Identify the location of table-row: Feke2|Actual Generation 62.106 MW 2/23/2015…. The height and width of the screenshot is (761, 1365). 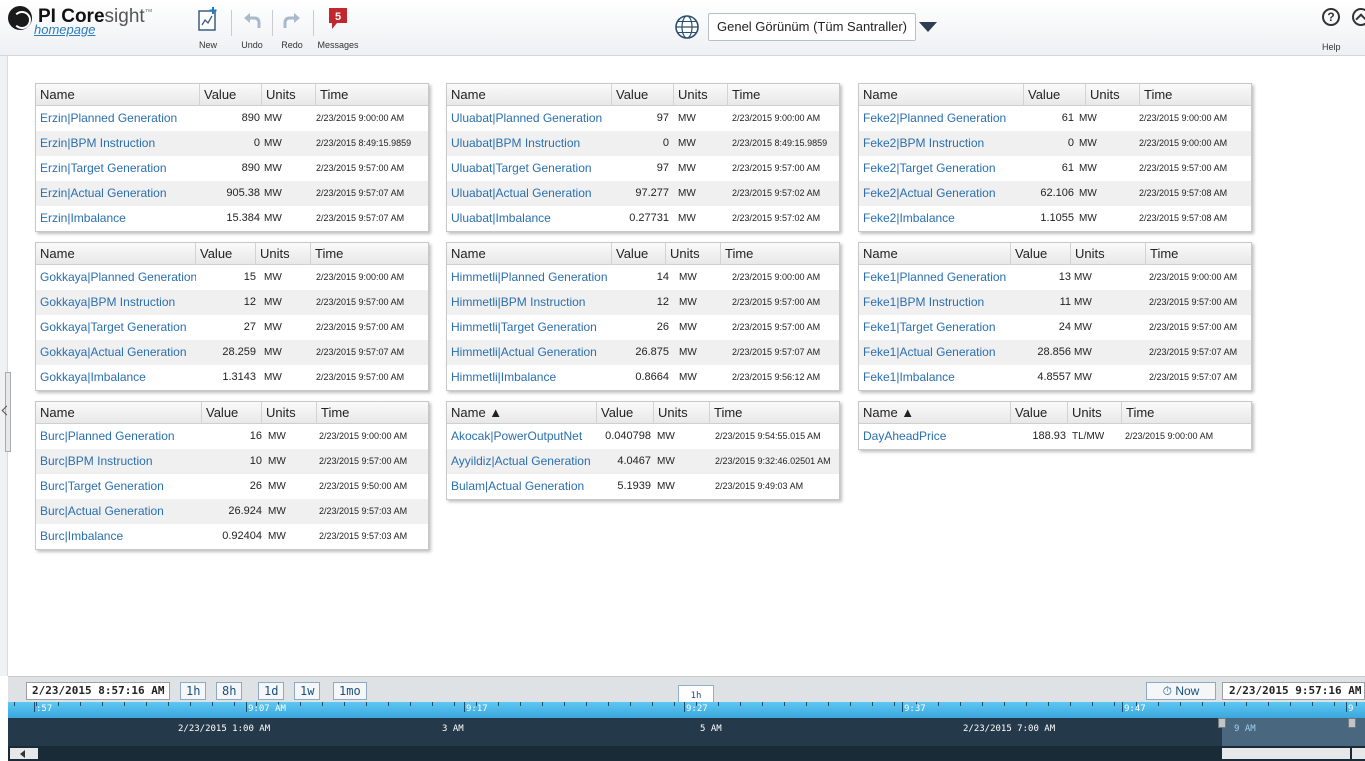
(1055, 193).